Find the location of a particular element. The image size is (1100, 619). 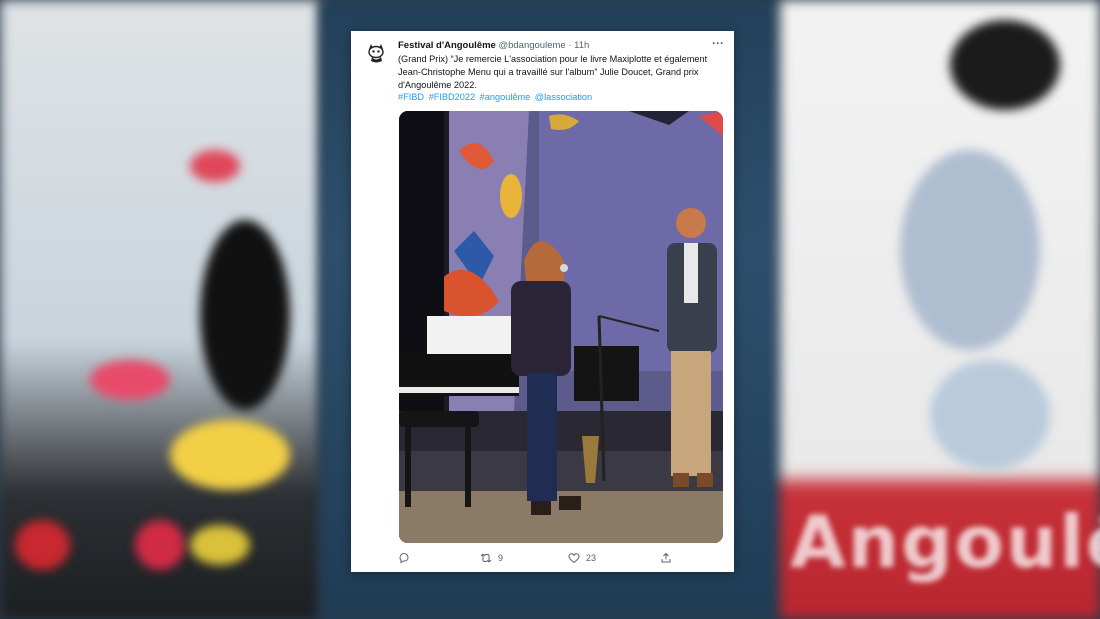

hashtag-list: #FIBD #FIBD2022 #angoulême @lassociation is located at coordinates (561, 97).